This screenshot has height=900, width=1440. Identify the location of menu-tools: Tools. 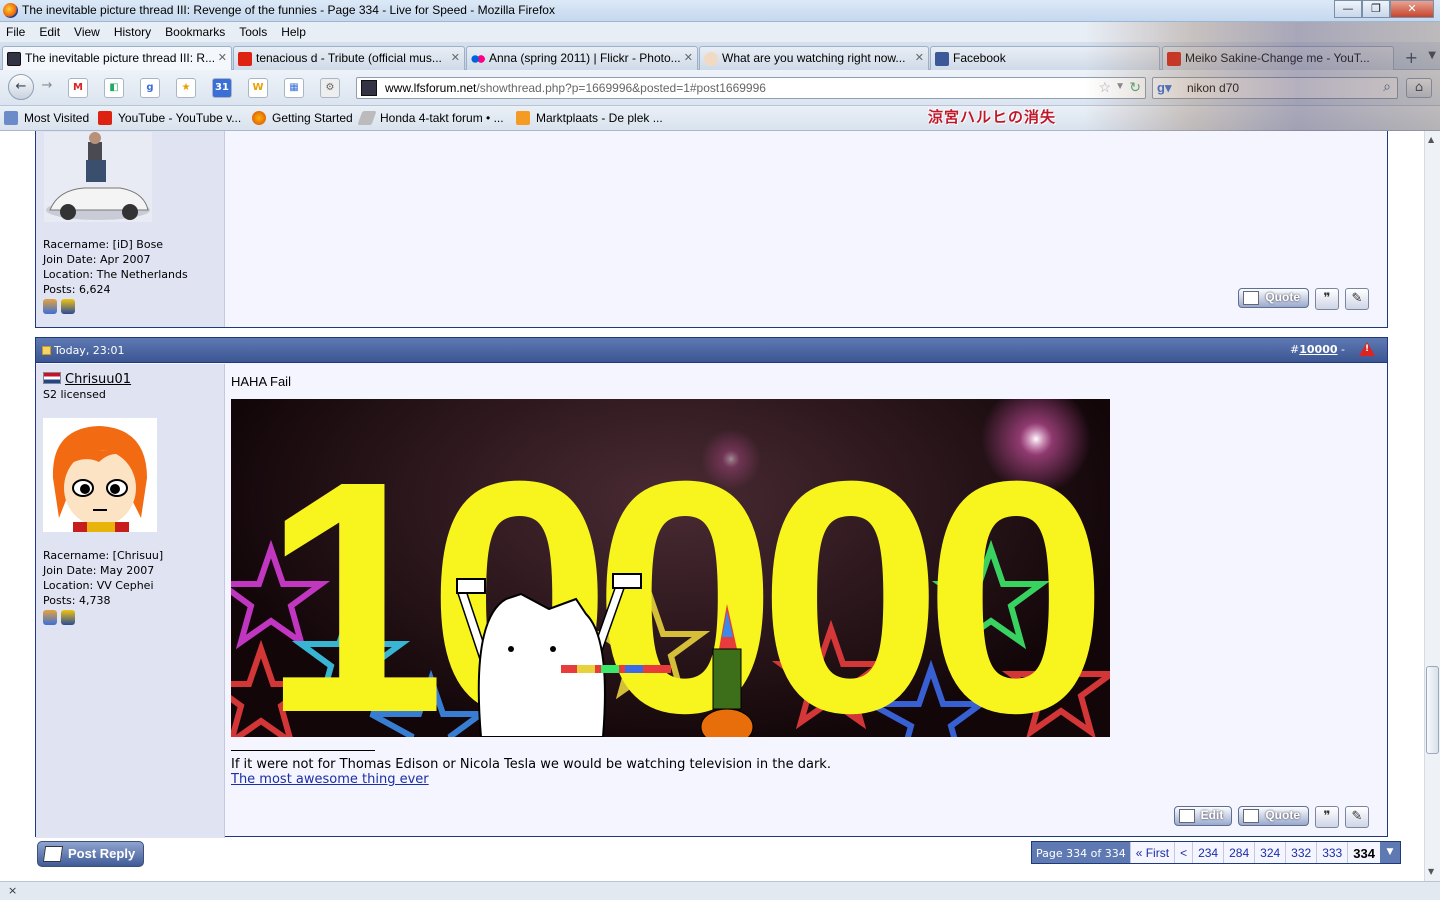
(253, 32).